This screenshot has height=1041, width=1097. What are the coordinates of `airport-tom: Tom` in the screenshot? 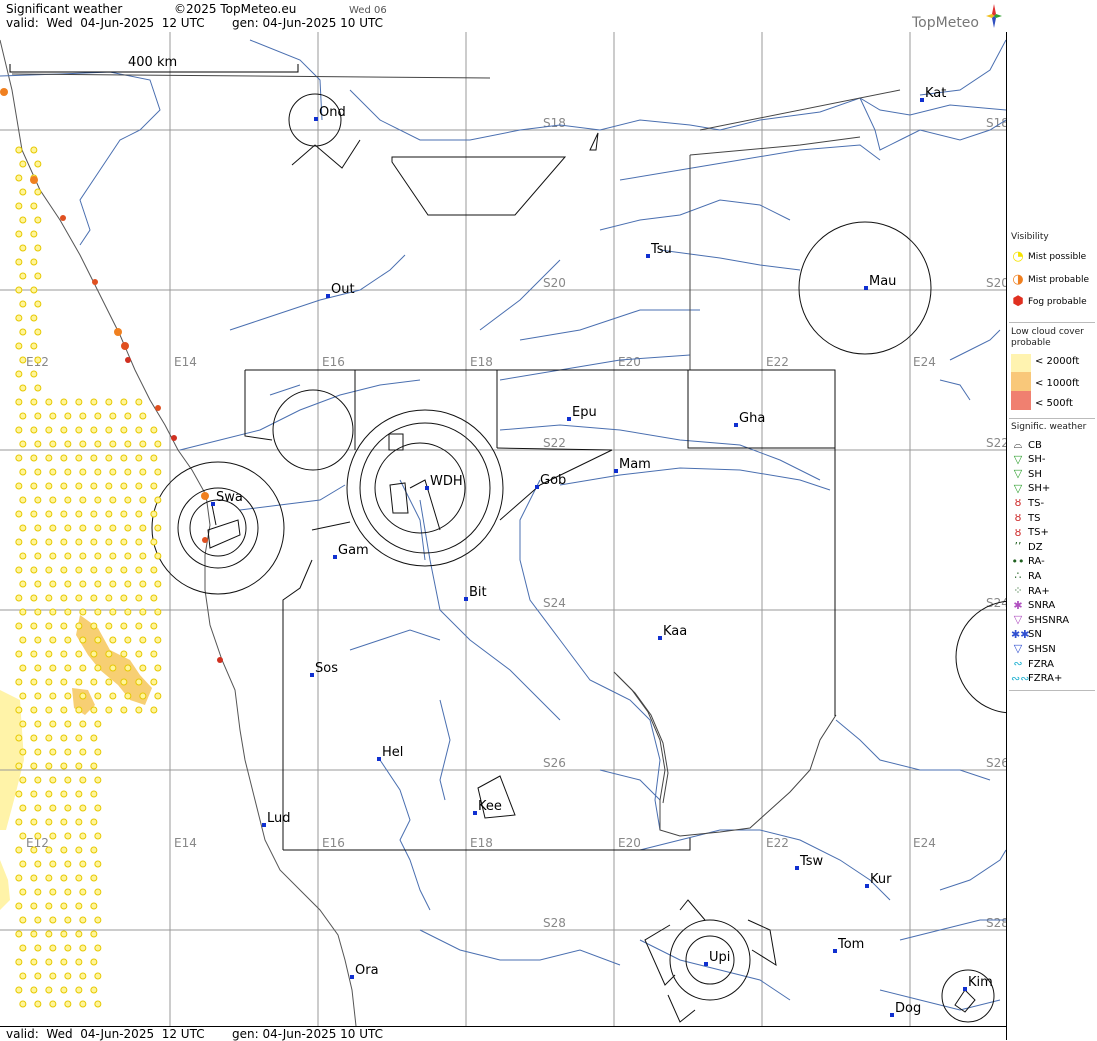 It's located at (848, 945).